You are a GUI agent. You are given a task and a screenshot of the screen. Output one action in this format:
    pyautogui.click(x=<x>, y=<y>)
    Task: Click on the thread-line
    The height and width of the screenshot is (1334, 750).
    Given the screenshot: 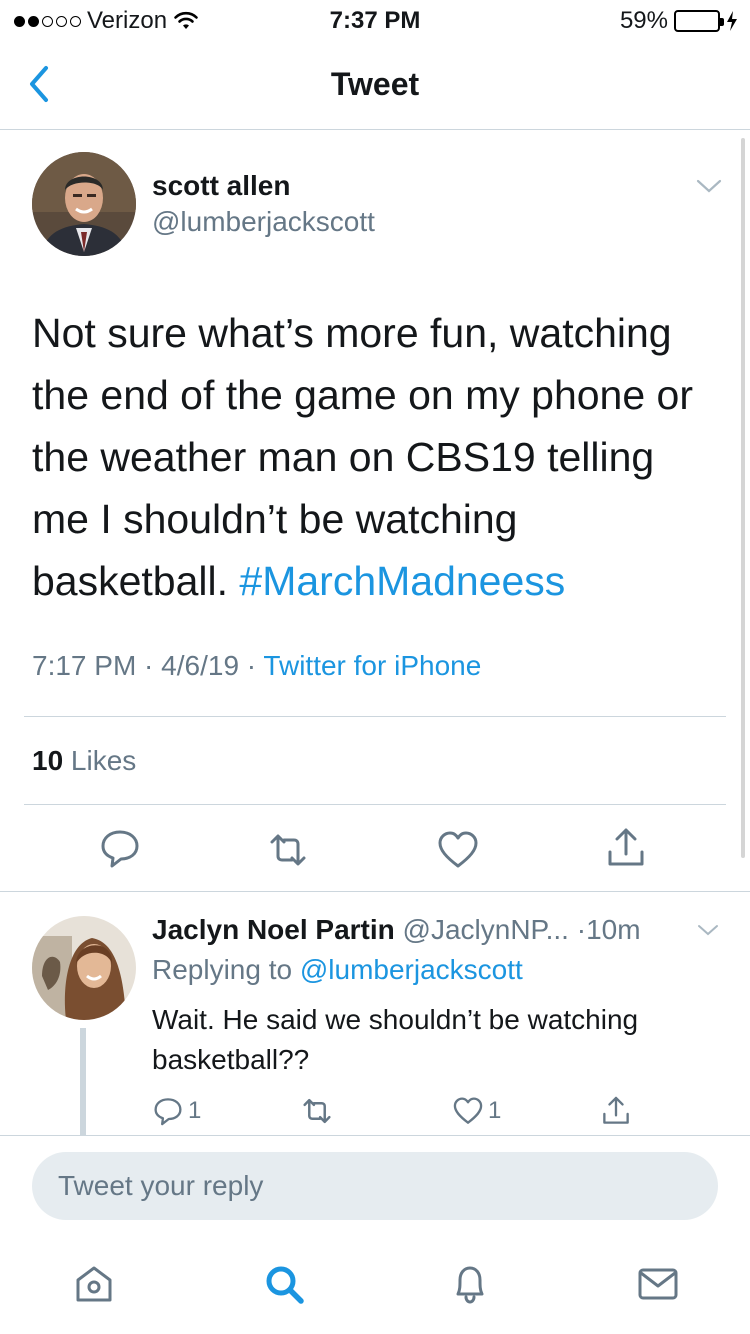 What is the action you would take?
    pyautogui.click(x=83, y=1082)
    